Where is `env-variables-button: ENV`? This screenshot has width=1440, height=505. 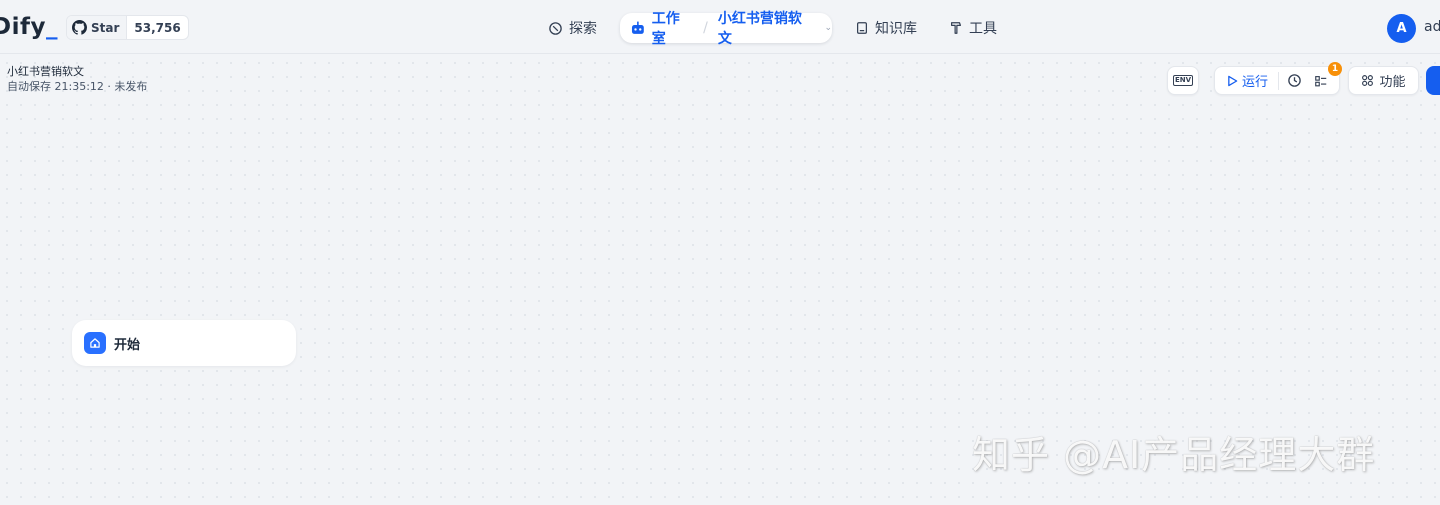 env-variables-button: ENV is located at coordinates (1183, 80).